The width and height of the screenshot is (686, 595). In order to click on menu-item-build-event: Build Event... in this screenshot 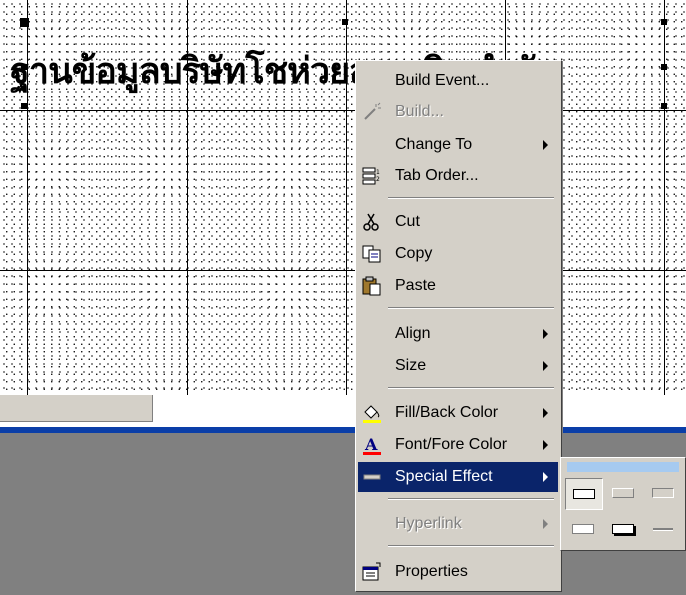, I will do `click(458, 81)`.